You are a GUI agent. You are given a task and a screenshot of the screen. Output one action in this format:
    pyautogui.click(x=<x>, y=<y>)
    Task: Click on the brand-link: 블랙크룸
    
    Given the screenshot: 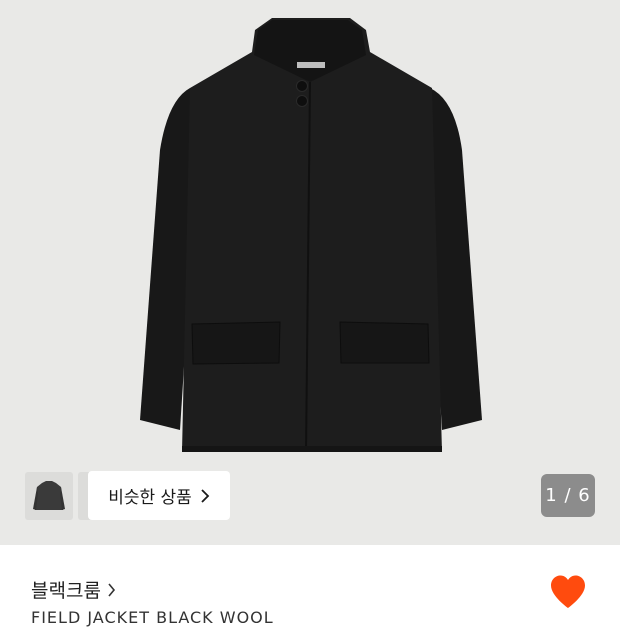 What is the action you would take?
    pyautogui.click(x=73, y=589)
    